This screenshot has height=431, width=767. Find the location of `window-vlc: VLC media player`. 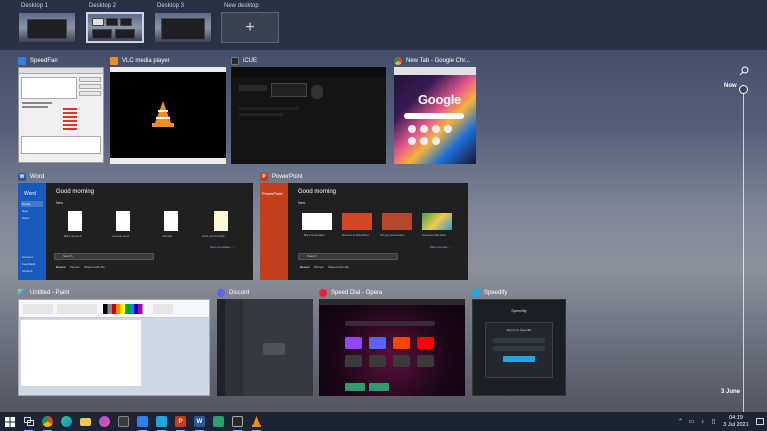

window-vlc: VLC media player is located at coordinates (168, 110).